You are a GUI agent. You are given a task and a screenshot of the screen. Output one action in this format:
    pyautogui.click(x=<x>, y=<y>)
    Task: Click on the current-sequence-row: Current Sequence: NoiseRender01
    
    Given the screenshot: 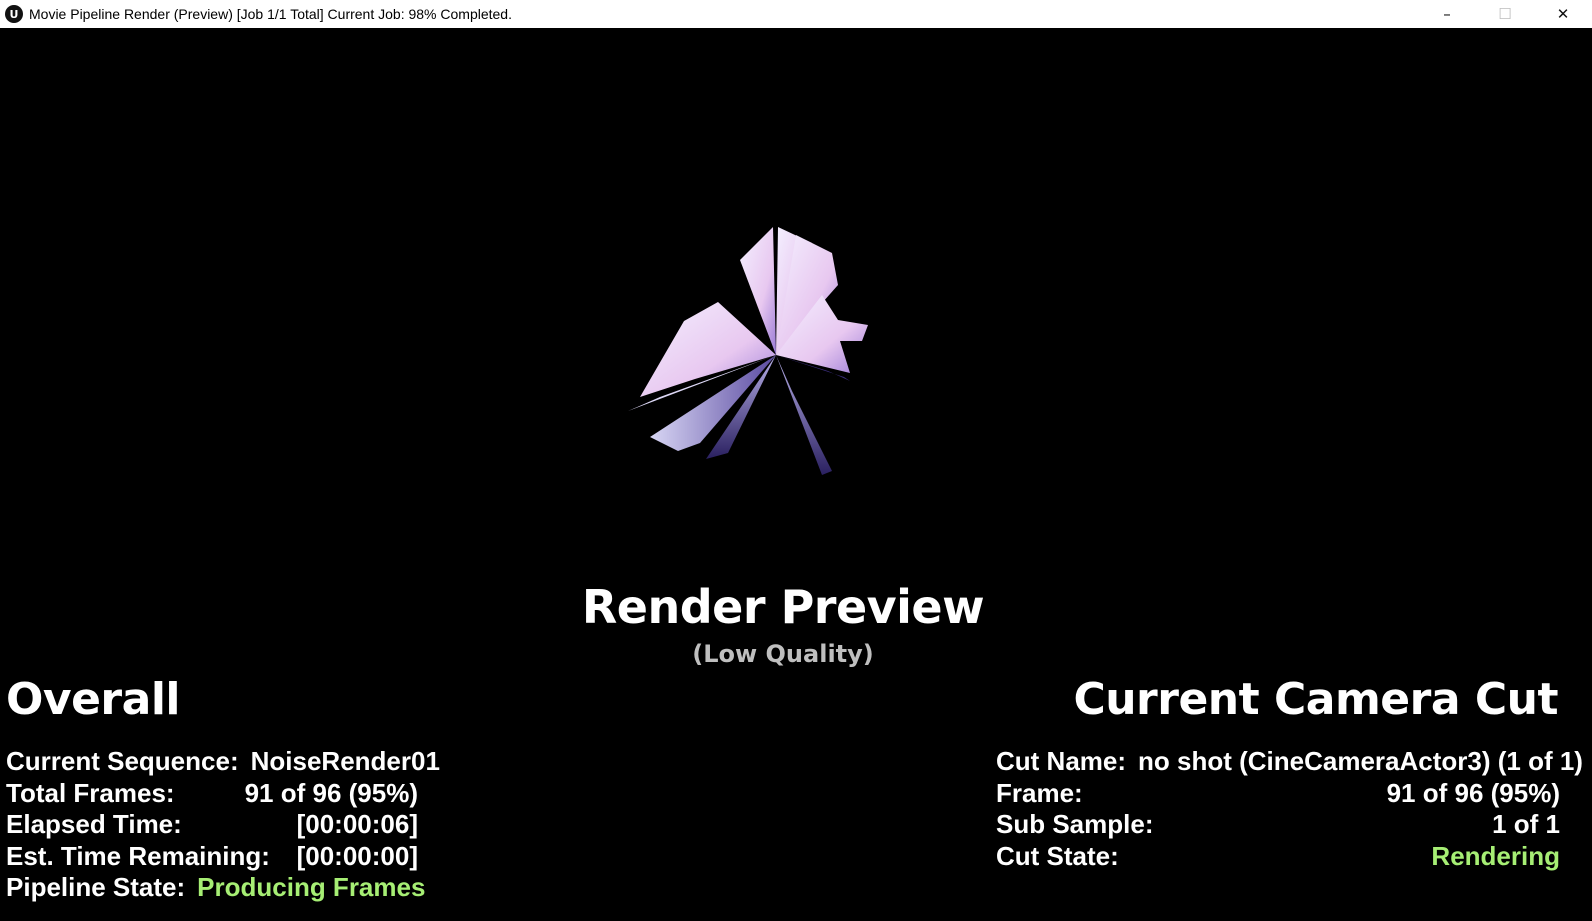 What is the action you would take?
    pyautogui.click(x=223, y=762)
    